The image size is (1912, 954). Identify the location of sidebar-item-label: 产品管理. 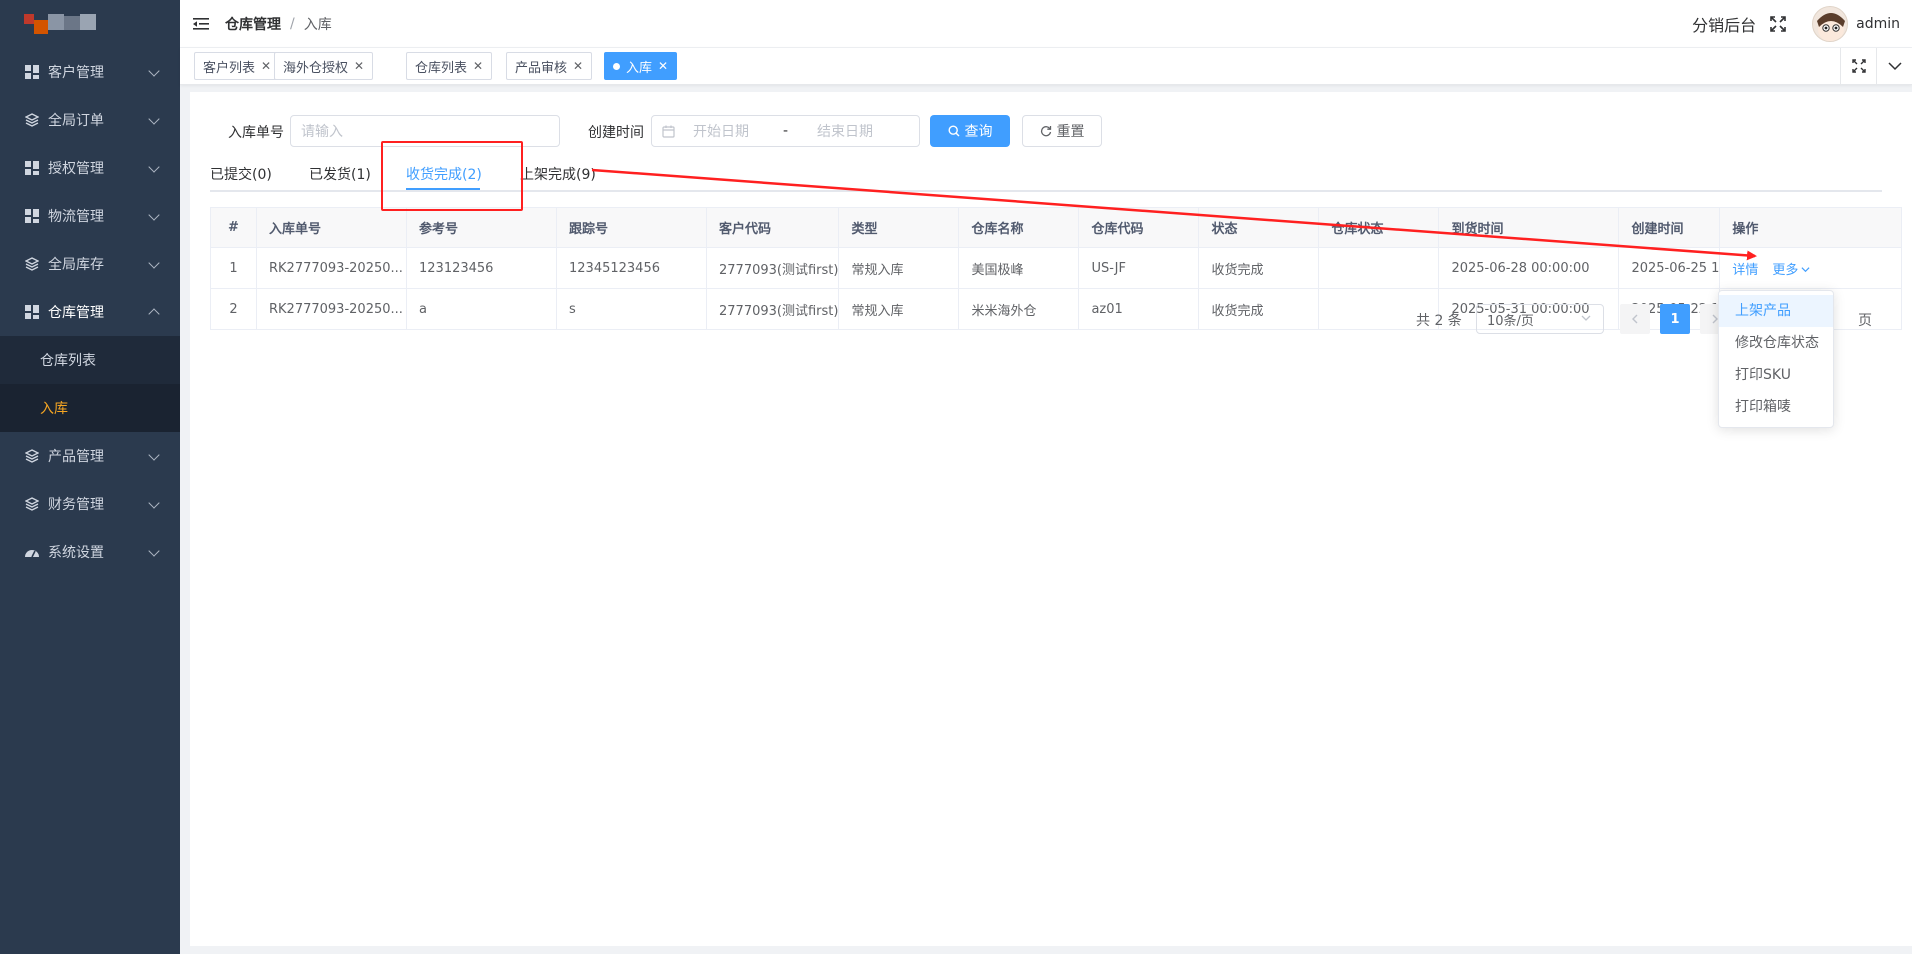
(76, 457).